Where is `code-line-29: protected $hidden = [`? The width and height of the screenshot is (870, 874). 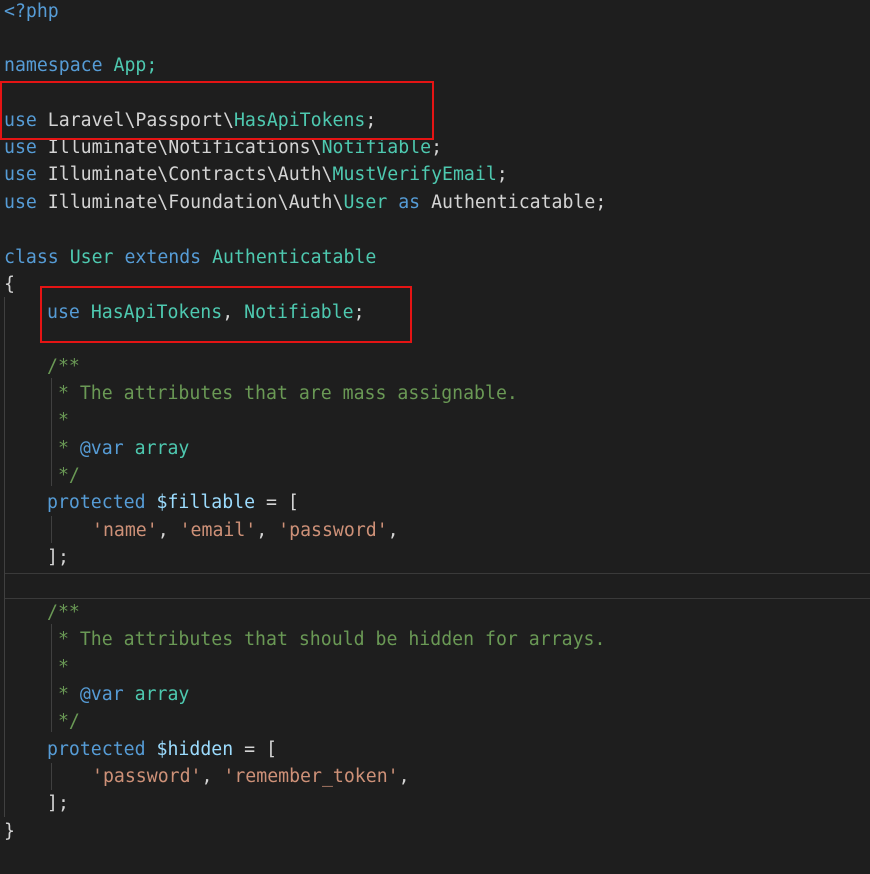 code-line-29: protected $hidden = [ is located at coordinates (162, 749).